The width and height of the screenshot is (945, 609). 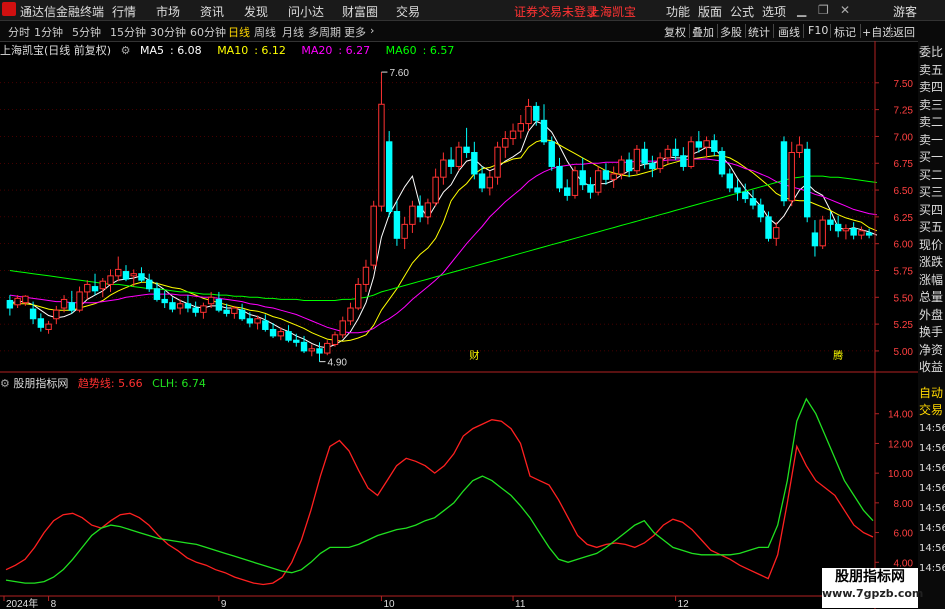 What do you see at coordinates (408, 11) in the screenshot?
I see `menu-item-trade: 交易` at bounding box center [408, 11].